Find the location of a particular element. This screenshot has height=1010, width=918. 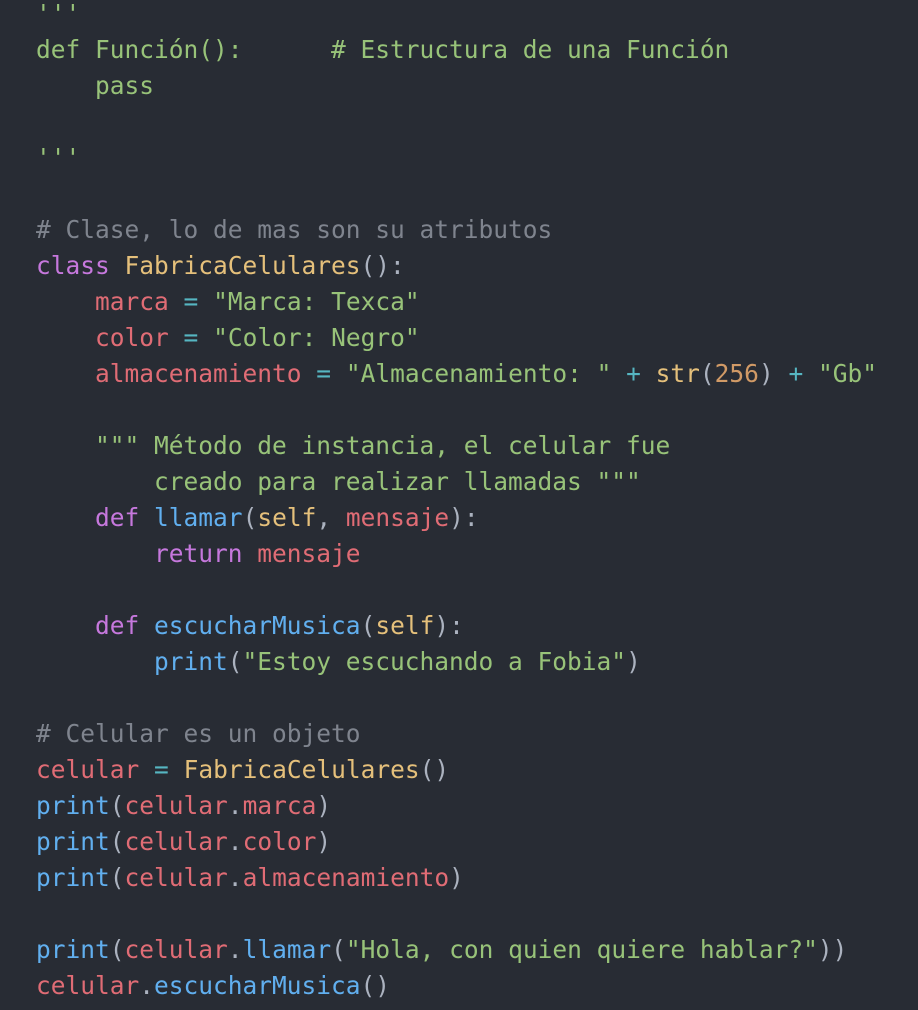

code-line: print("Estoy escuchando a Fobia") is located at coordinates (338, 662).